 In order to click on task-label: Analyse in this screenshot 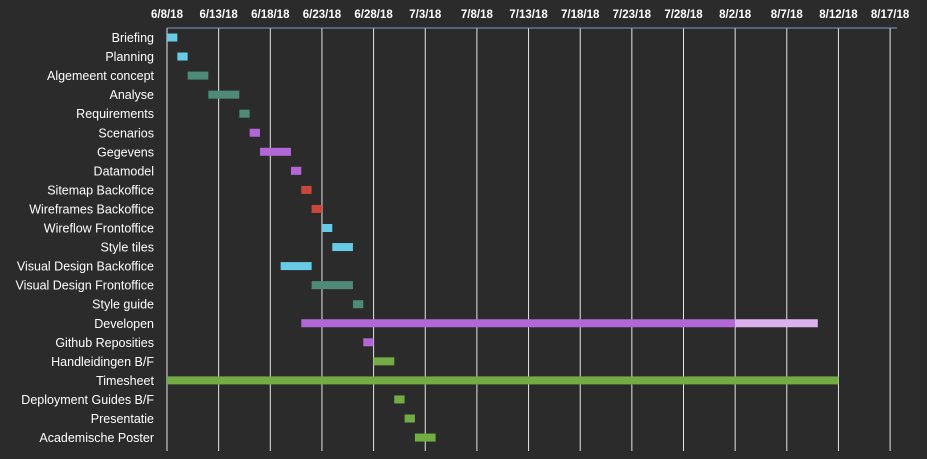, I will do `click(132, 95)`.